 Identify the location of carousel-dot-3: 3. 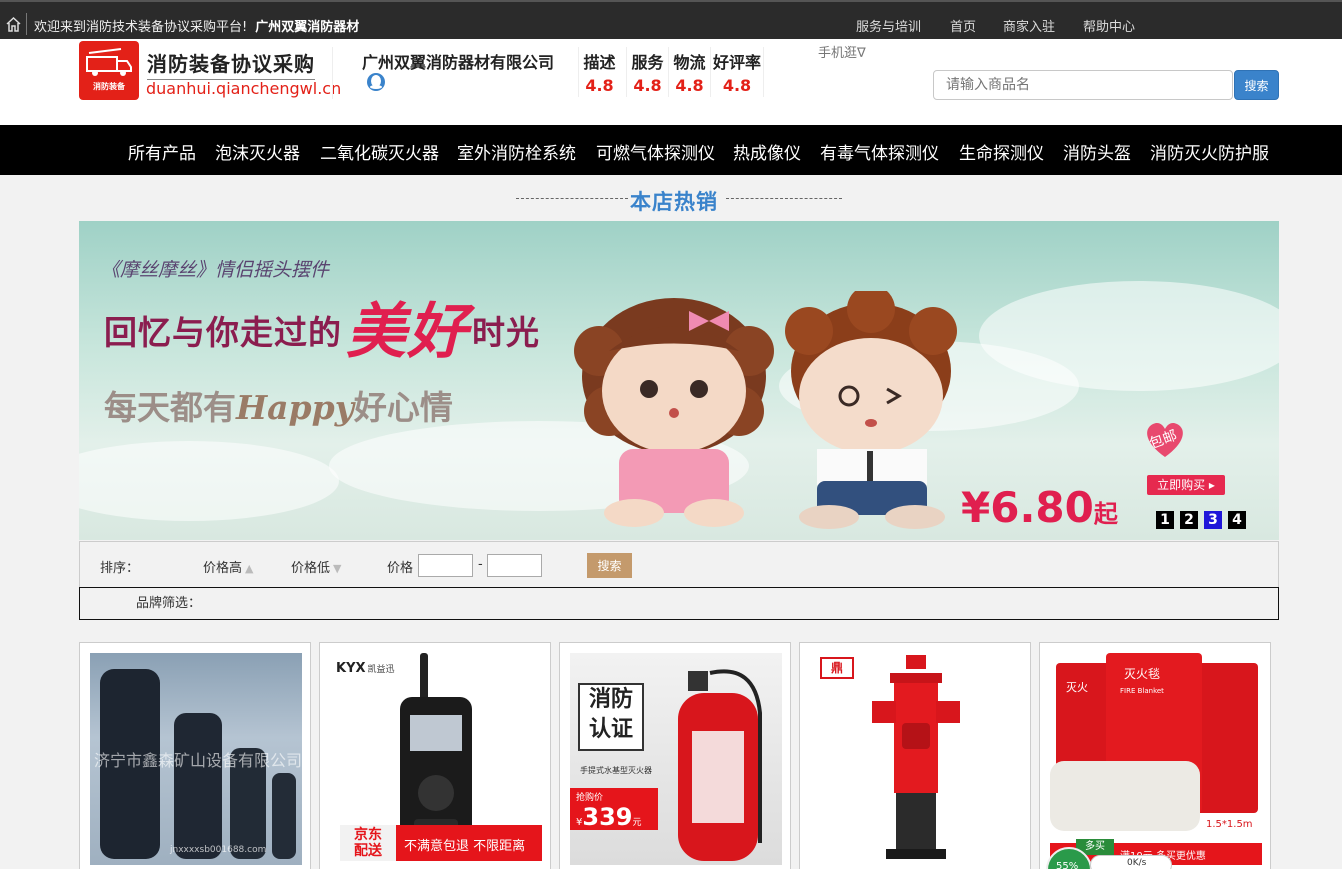
(1213, 520).